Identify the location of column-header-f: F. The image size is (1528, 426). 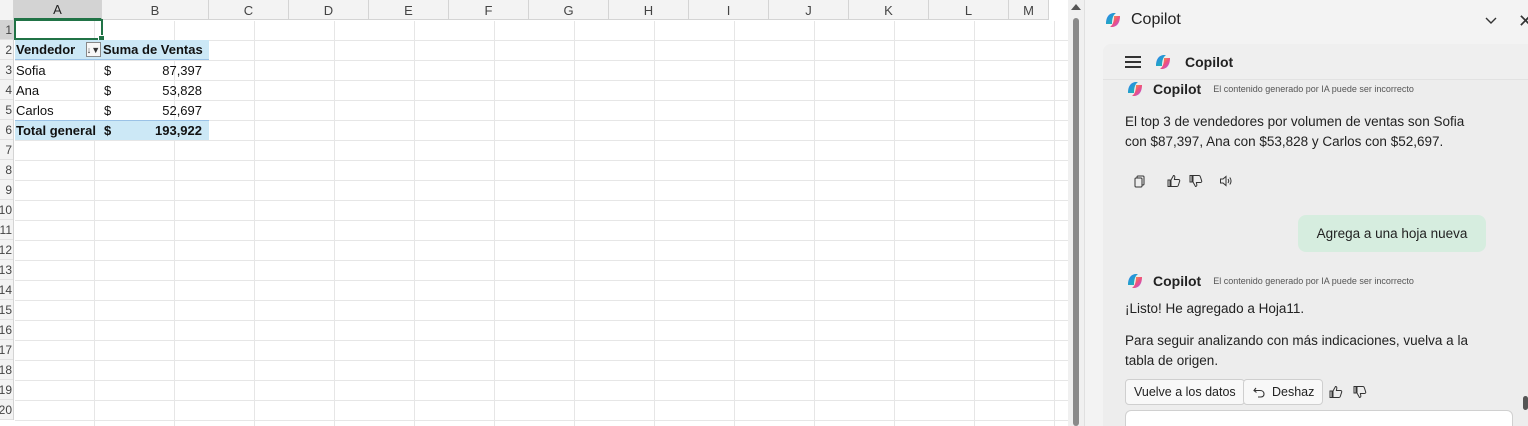
(489, 10).